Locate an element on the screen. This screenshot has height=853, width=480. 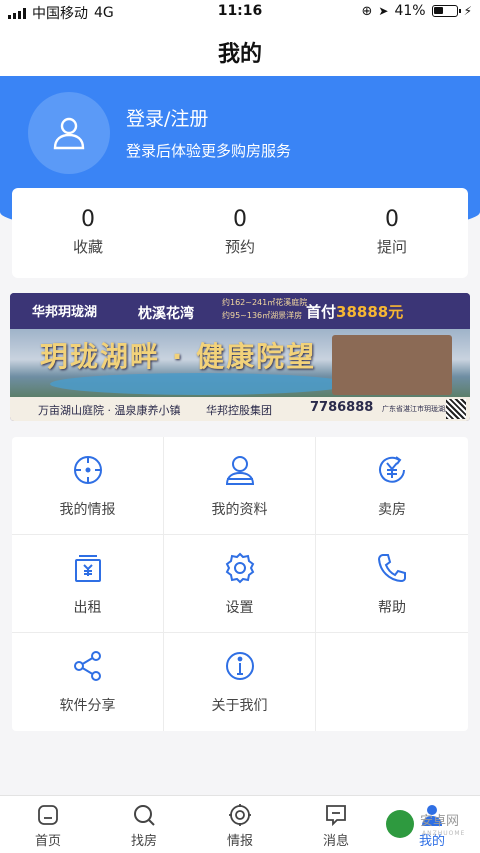
watermark-sub: ANZHUOME is located at coordinates (444, 833).